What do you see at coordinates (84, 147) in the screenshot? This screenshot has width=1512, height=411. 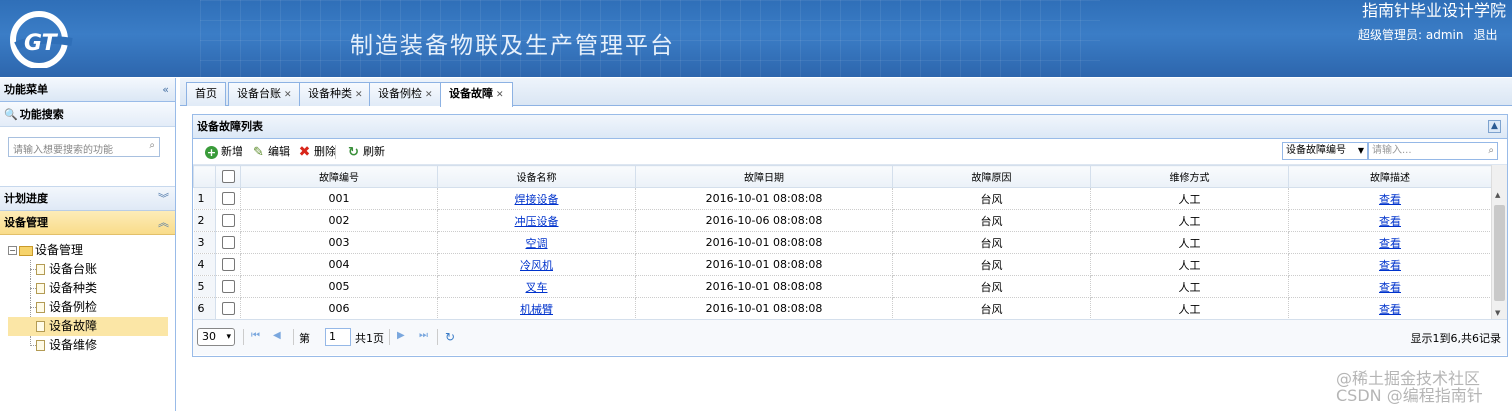 I see `function-search-input: 请输入想要搜索的功能 ⌕` at bounding box center [84, 147].